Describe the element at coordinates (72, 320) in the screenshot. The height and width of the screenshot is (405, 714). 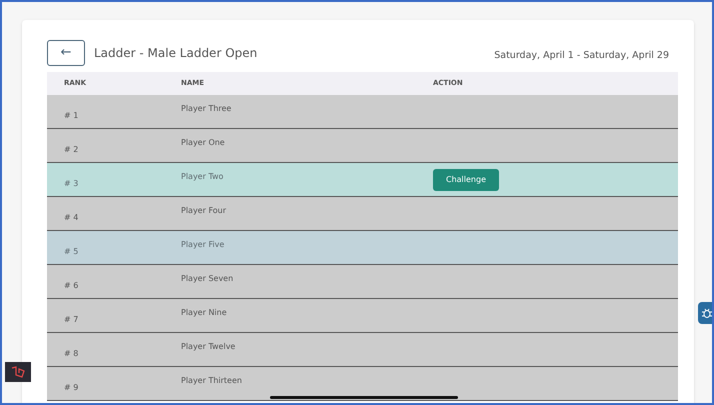
I see `rank-cell-text: # 7` at that location.